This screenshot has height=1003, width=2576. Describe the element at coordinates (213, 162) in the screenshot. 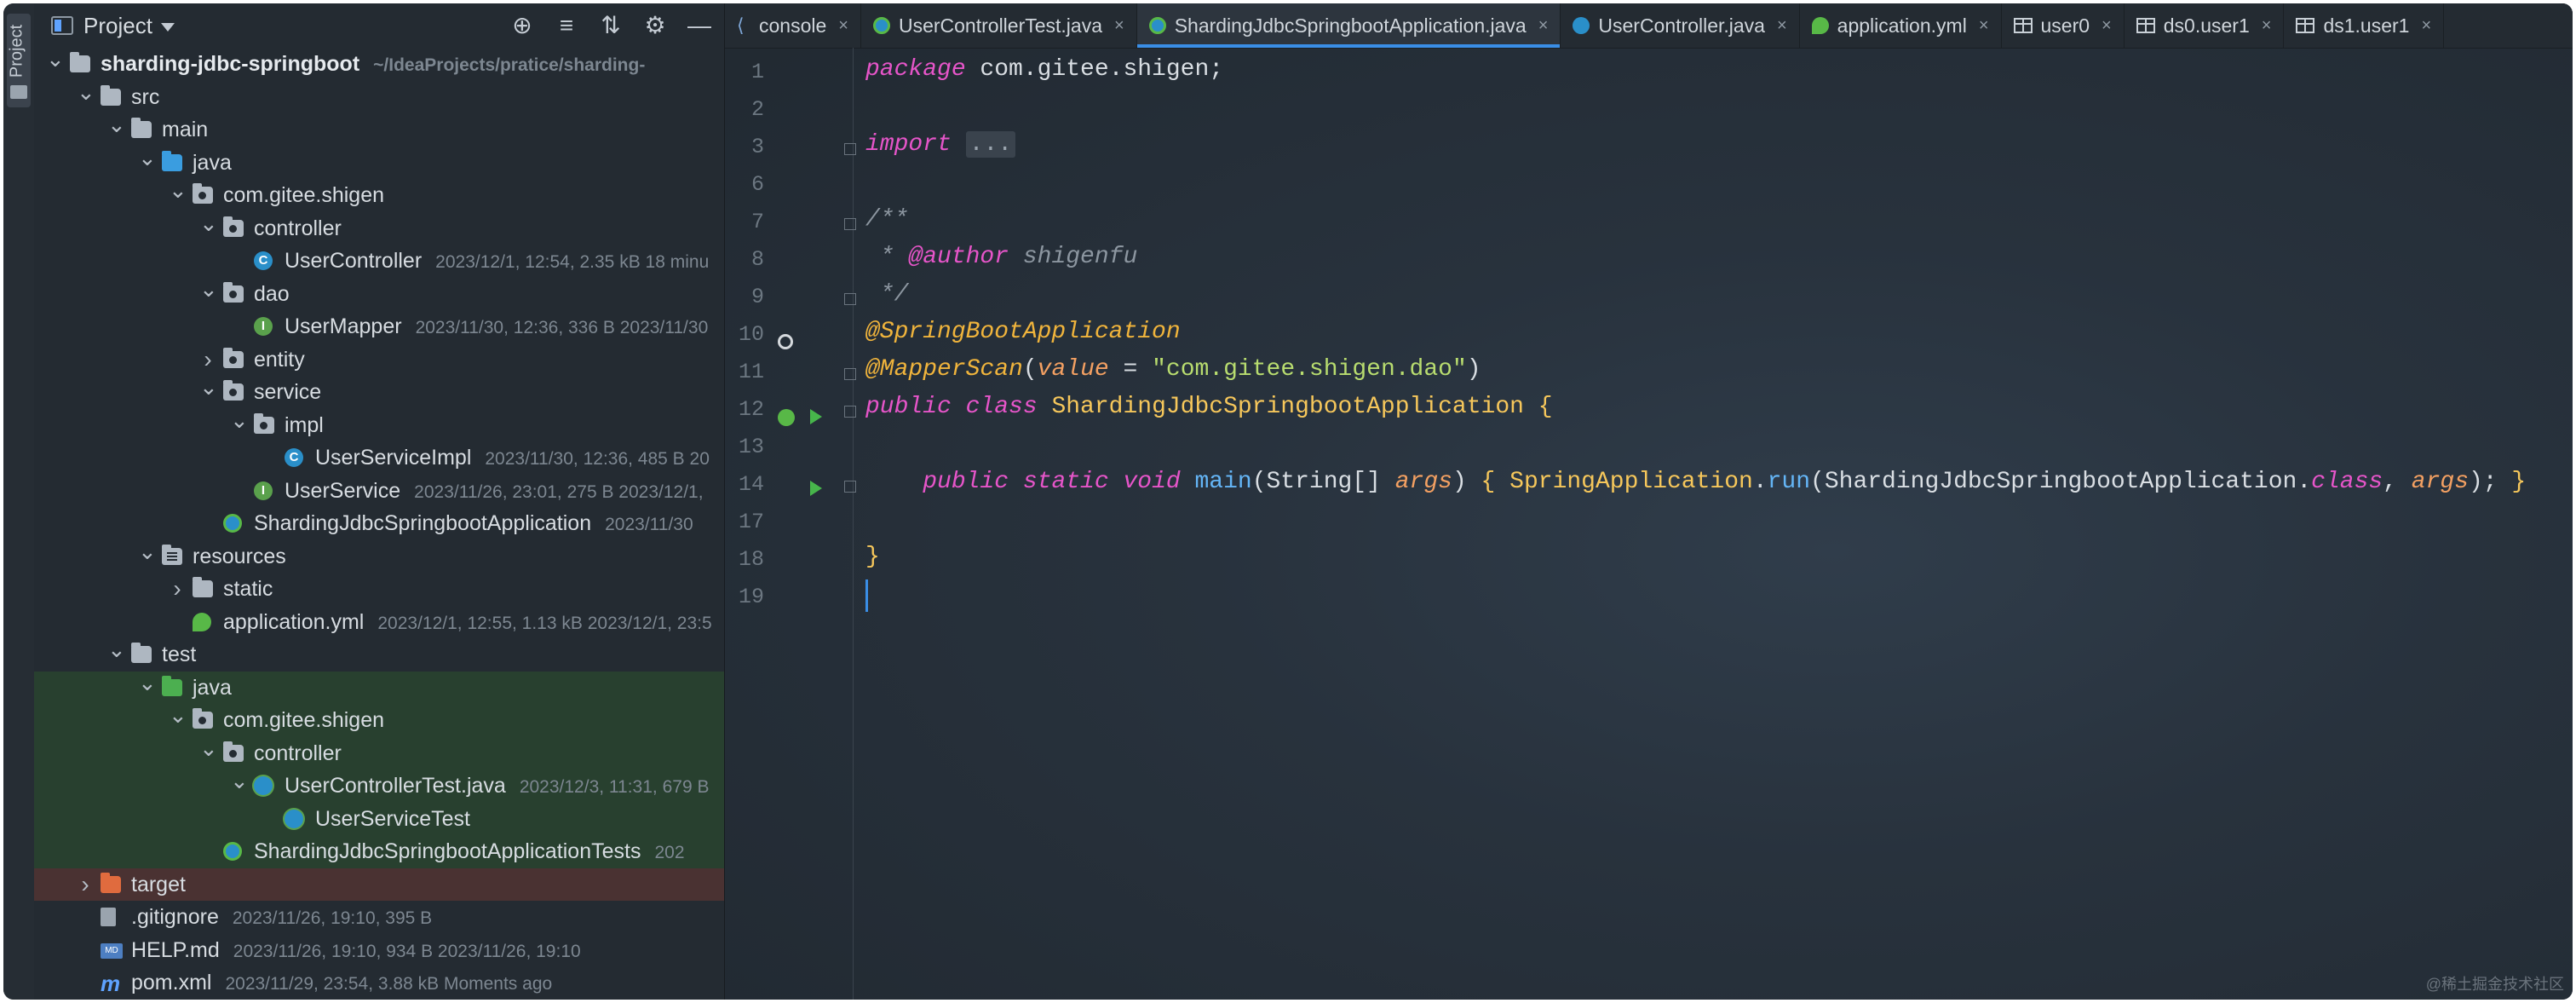

I see `tree-item-label: java` at that location.